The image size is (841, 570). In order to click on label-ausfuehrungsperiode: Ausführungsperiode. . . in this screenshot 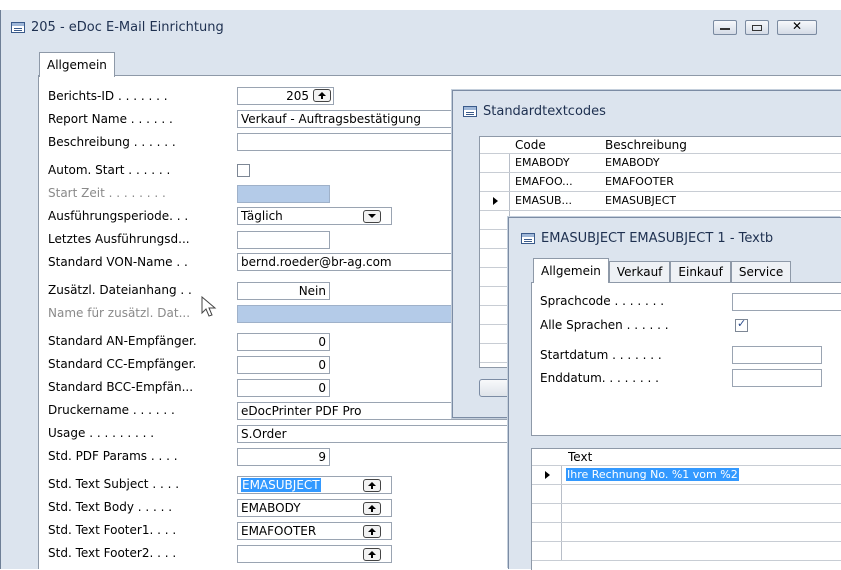, I will do `click(118, 216)`.